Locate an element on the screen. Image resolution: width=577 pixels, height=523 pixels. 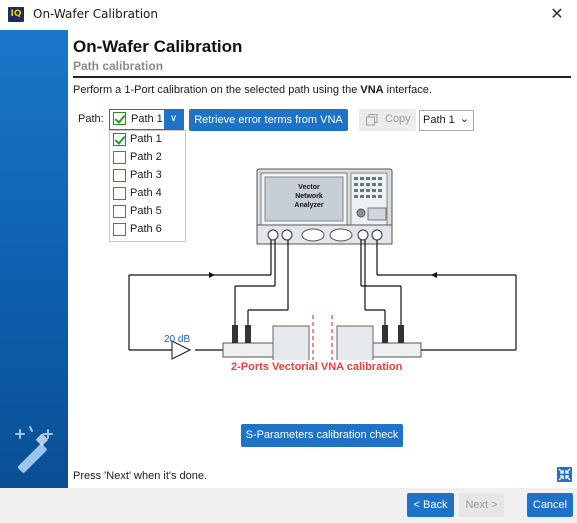
path-combo-checkbox is located at coordinates (119, 118).